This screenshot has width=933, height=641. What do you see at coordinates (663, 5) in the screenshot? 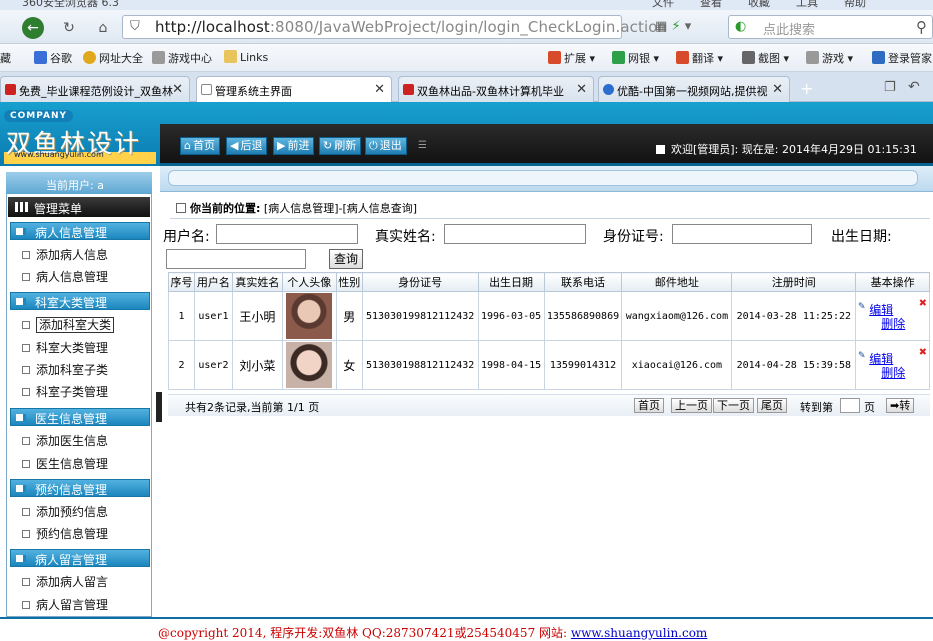
I see `menu-file: 文件` at bounding box center [663, 5].